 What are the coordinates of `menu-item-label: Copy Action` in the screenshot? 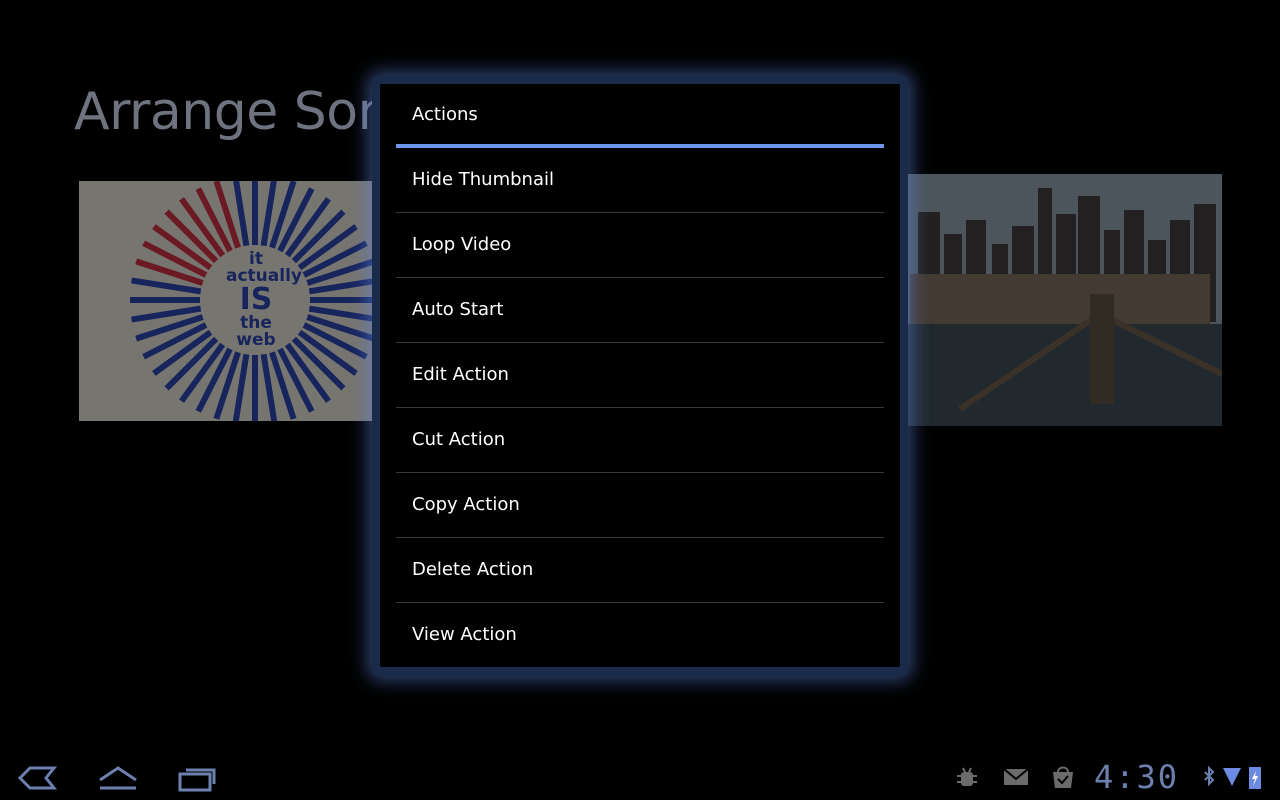 It's located at (466, 504).